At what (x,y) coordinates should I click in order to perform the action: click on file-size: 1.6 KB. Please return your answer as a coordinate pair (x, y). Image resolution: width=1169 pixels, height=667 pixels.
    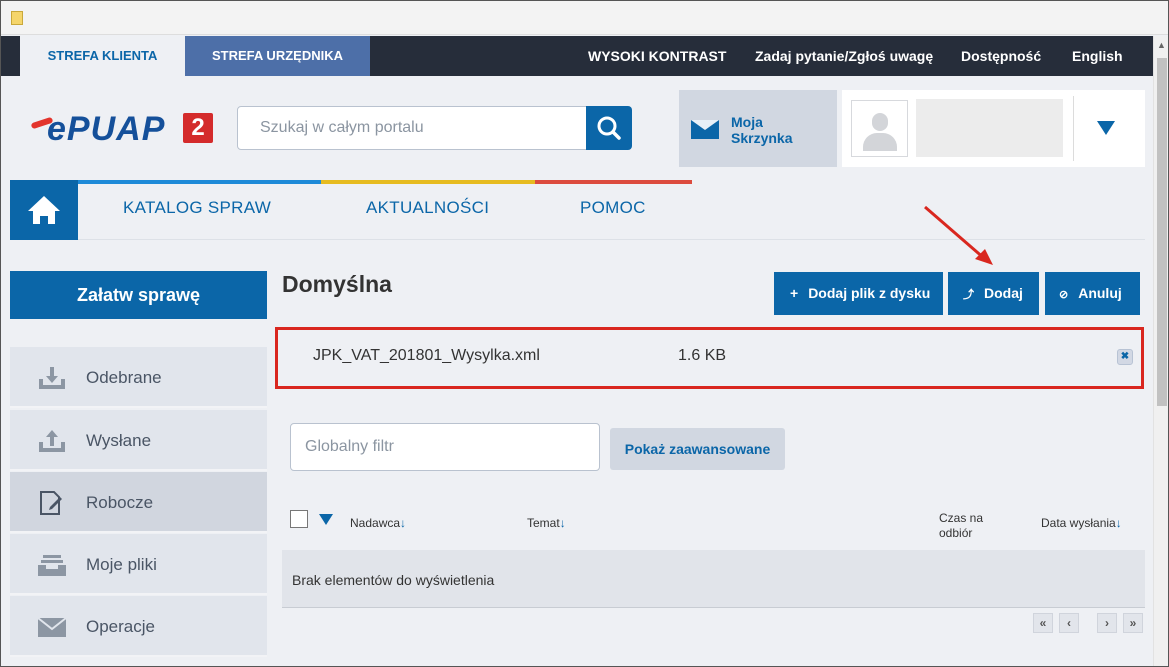
    Looking at the image, I should click on (702, 355).